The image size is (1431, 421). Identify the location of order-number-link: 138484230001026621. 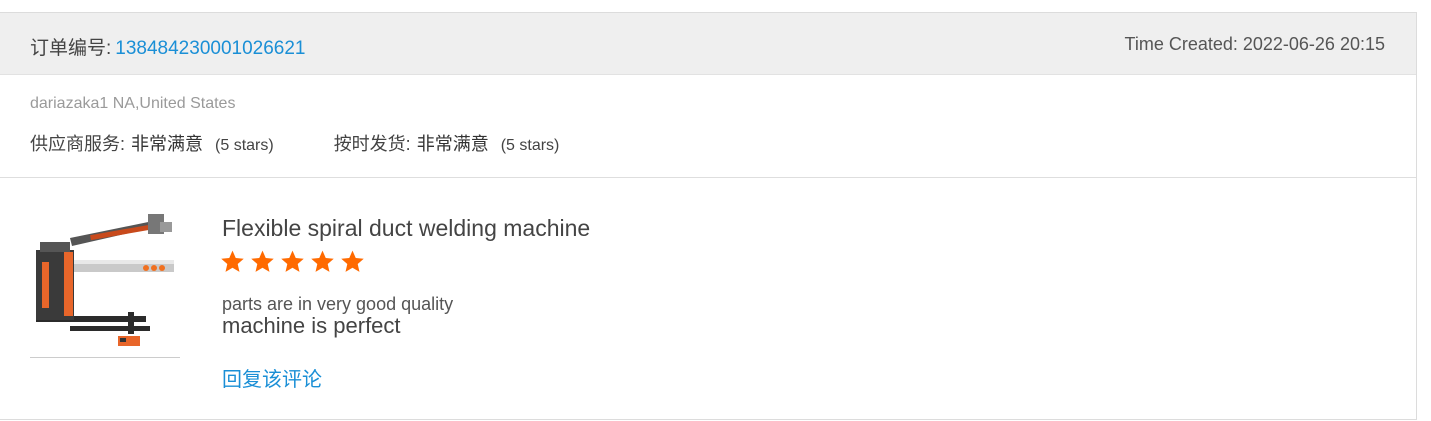
(210, 48).